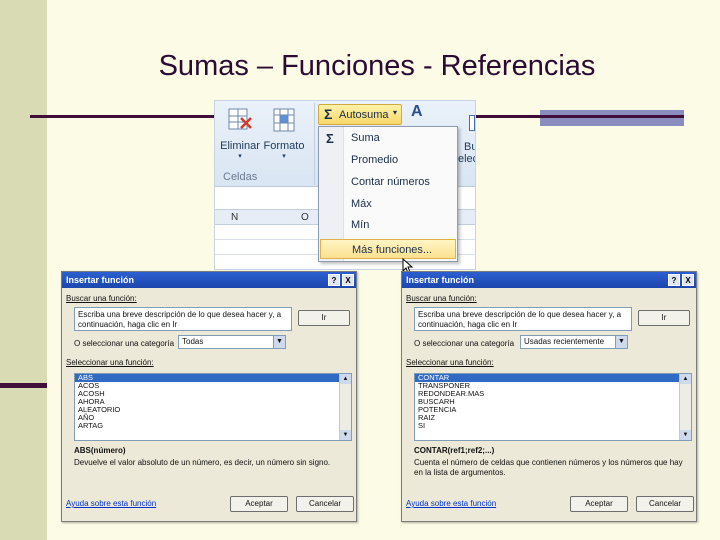  What do you see at coordinates (454, 450) in the screenshot?
I see `function-syntax: CONTAR(ref1;ref2;...)` at bounding box center [454, 450].